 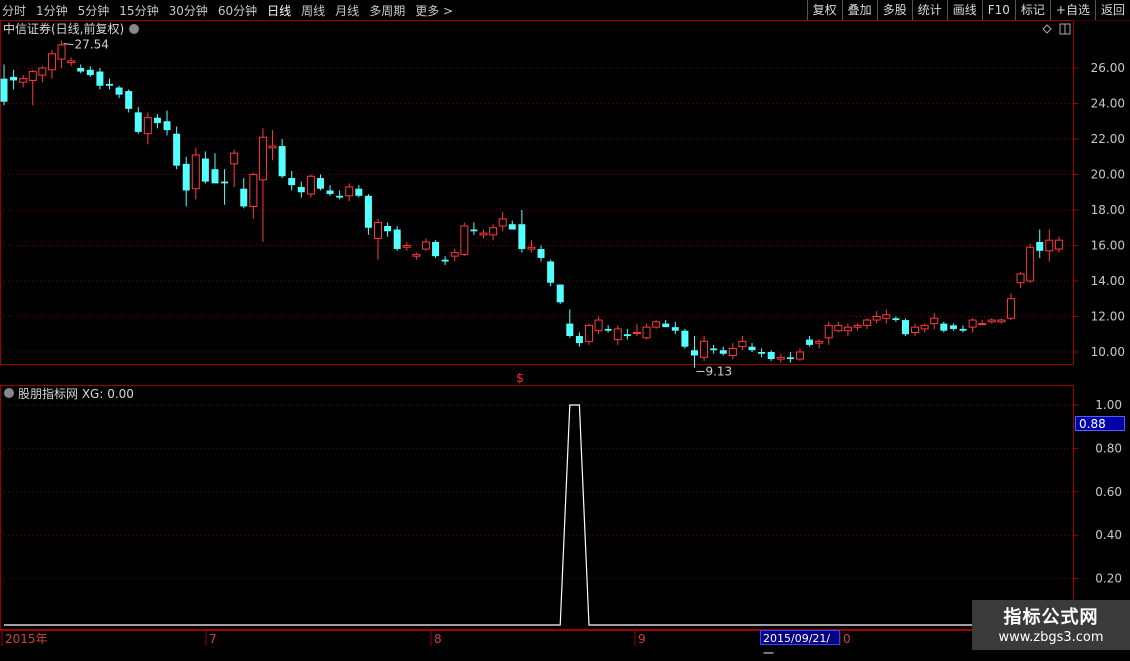 What do you see at coordinates (94, 10) in the screenshot?
I see `period-tab-2: 5分钟` at bounding box center [94, 10].